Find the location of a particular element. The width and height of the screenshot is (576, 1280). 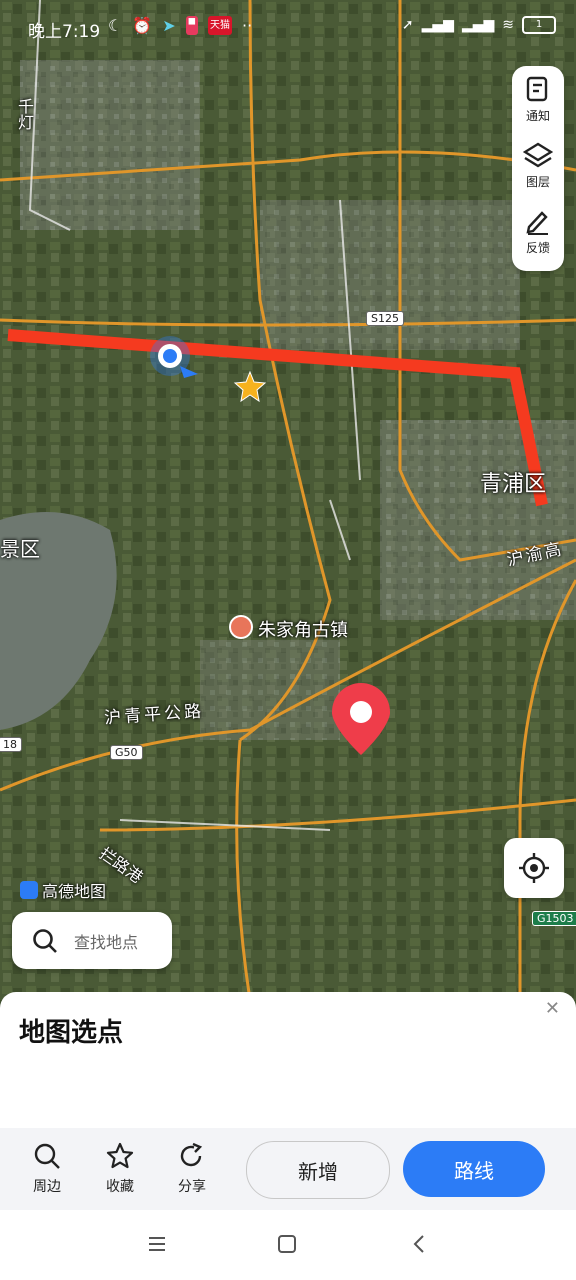

nearby-label: 周边 is located at coordinates (47, 1187).